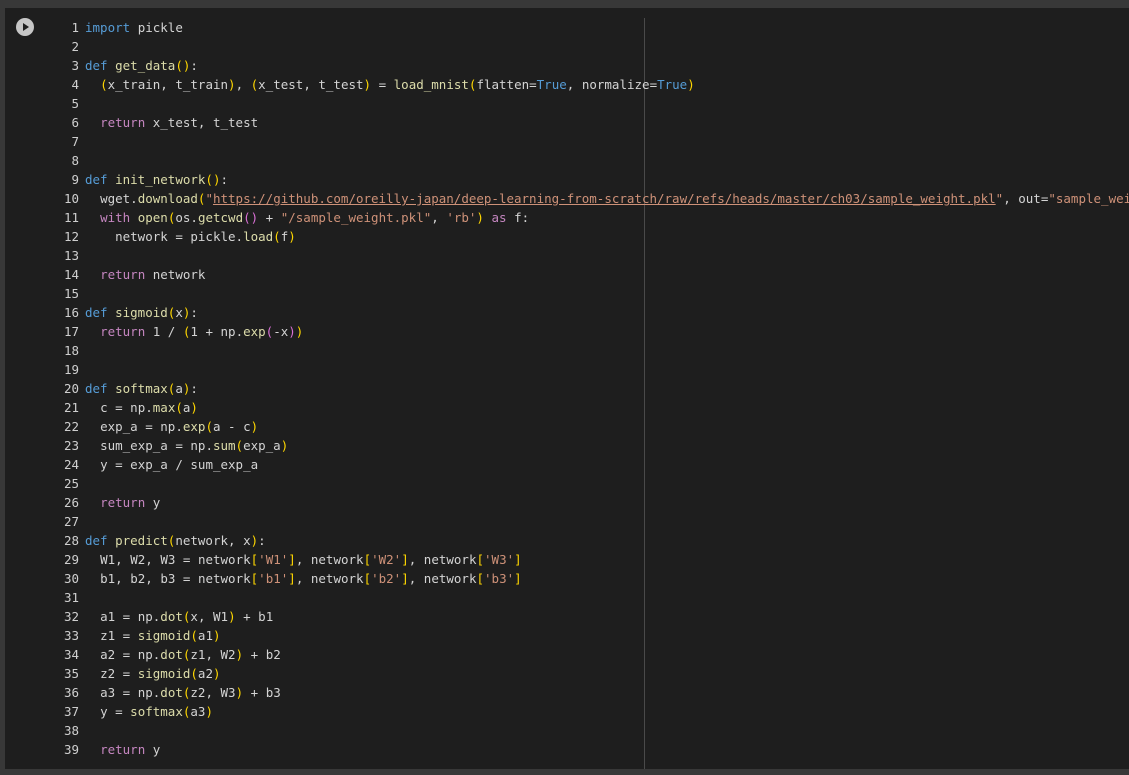  What do you see at coordinates (157, 179) in the screenshot?
I see `code-text: def init_network():` at bounding box center [157, 179].